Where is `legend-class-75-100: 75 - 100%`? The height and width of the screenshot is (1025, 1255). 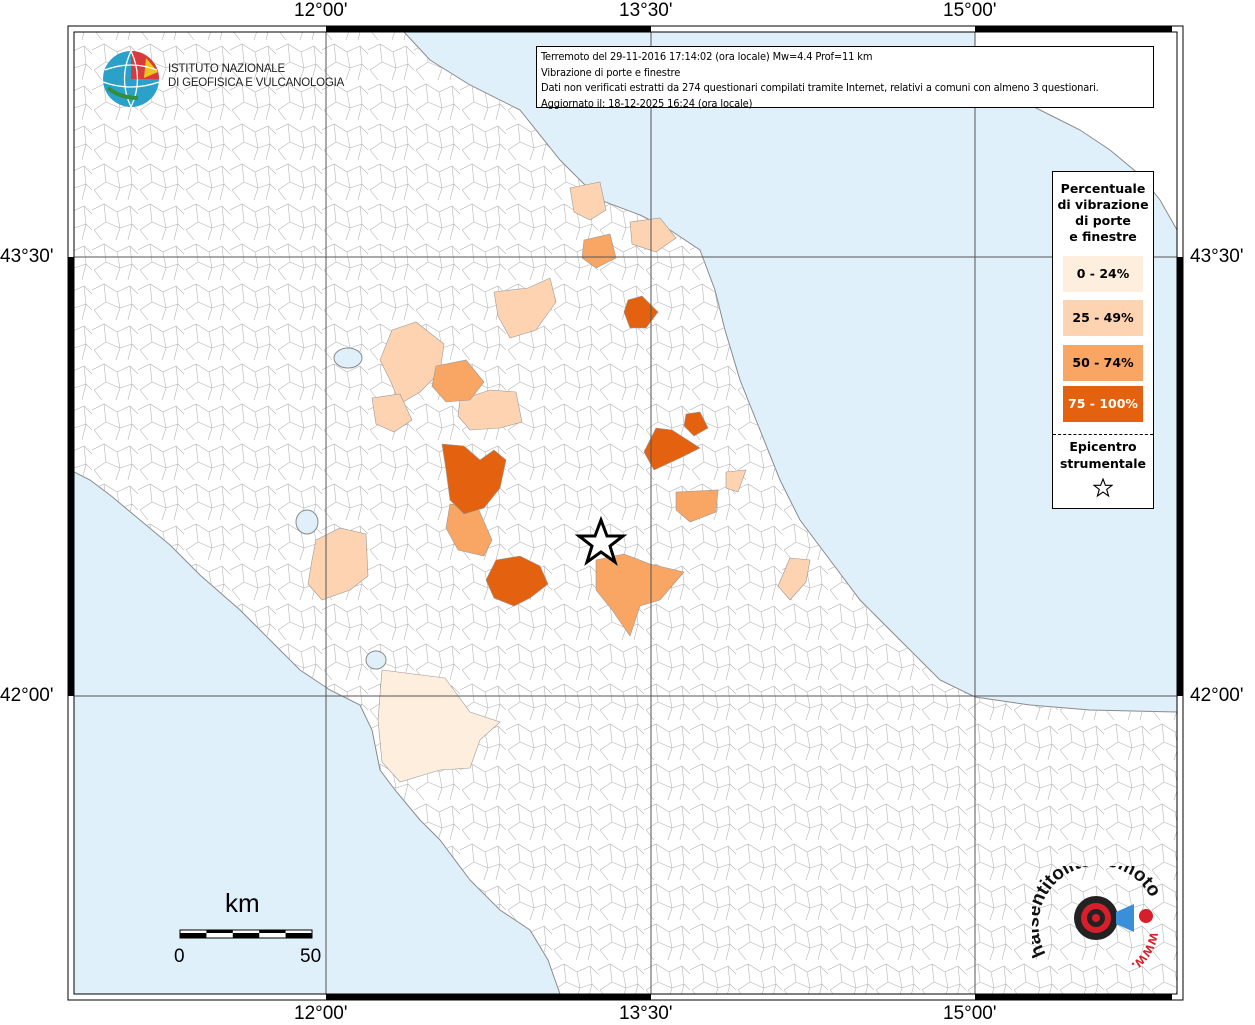 legend-class-75-100: 75 - 100% is located at coordinates (1103, 404).